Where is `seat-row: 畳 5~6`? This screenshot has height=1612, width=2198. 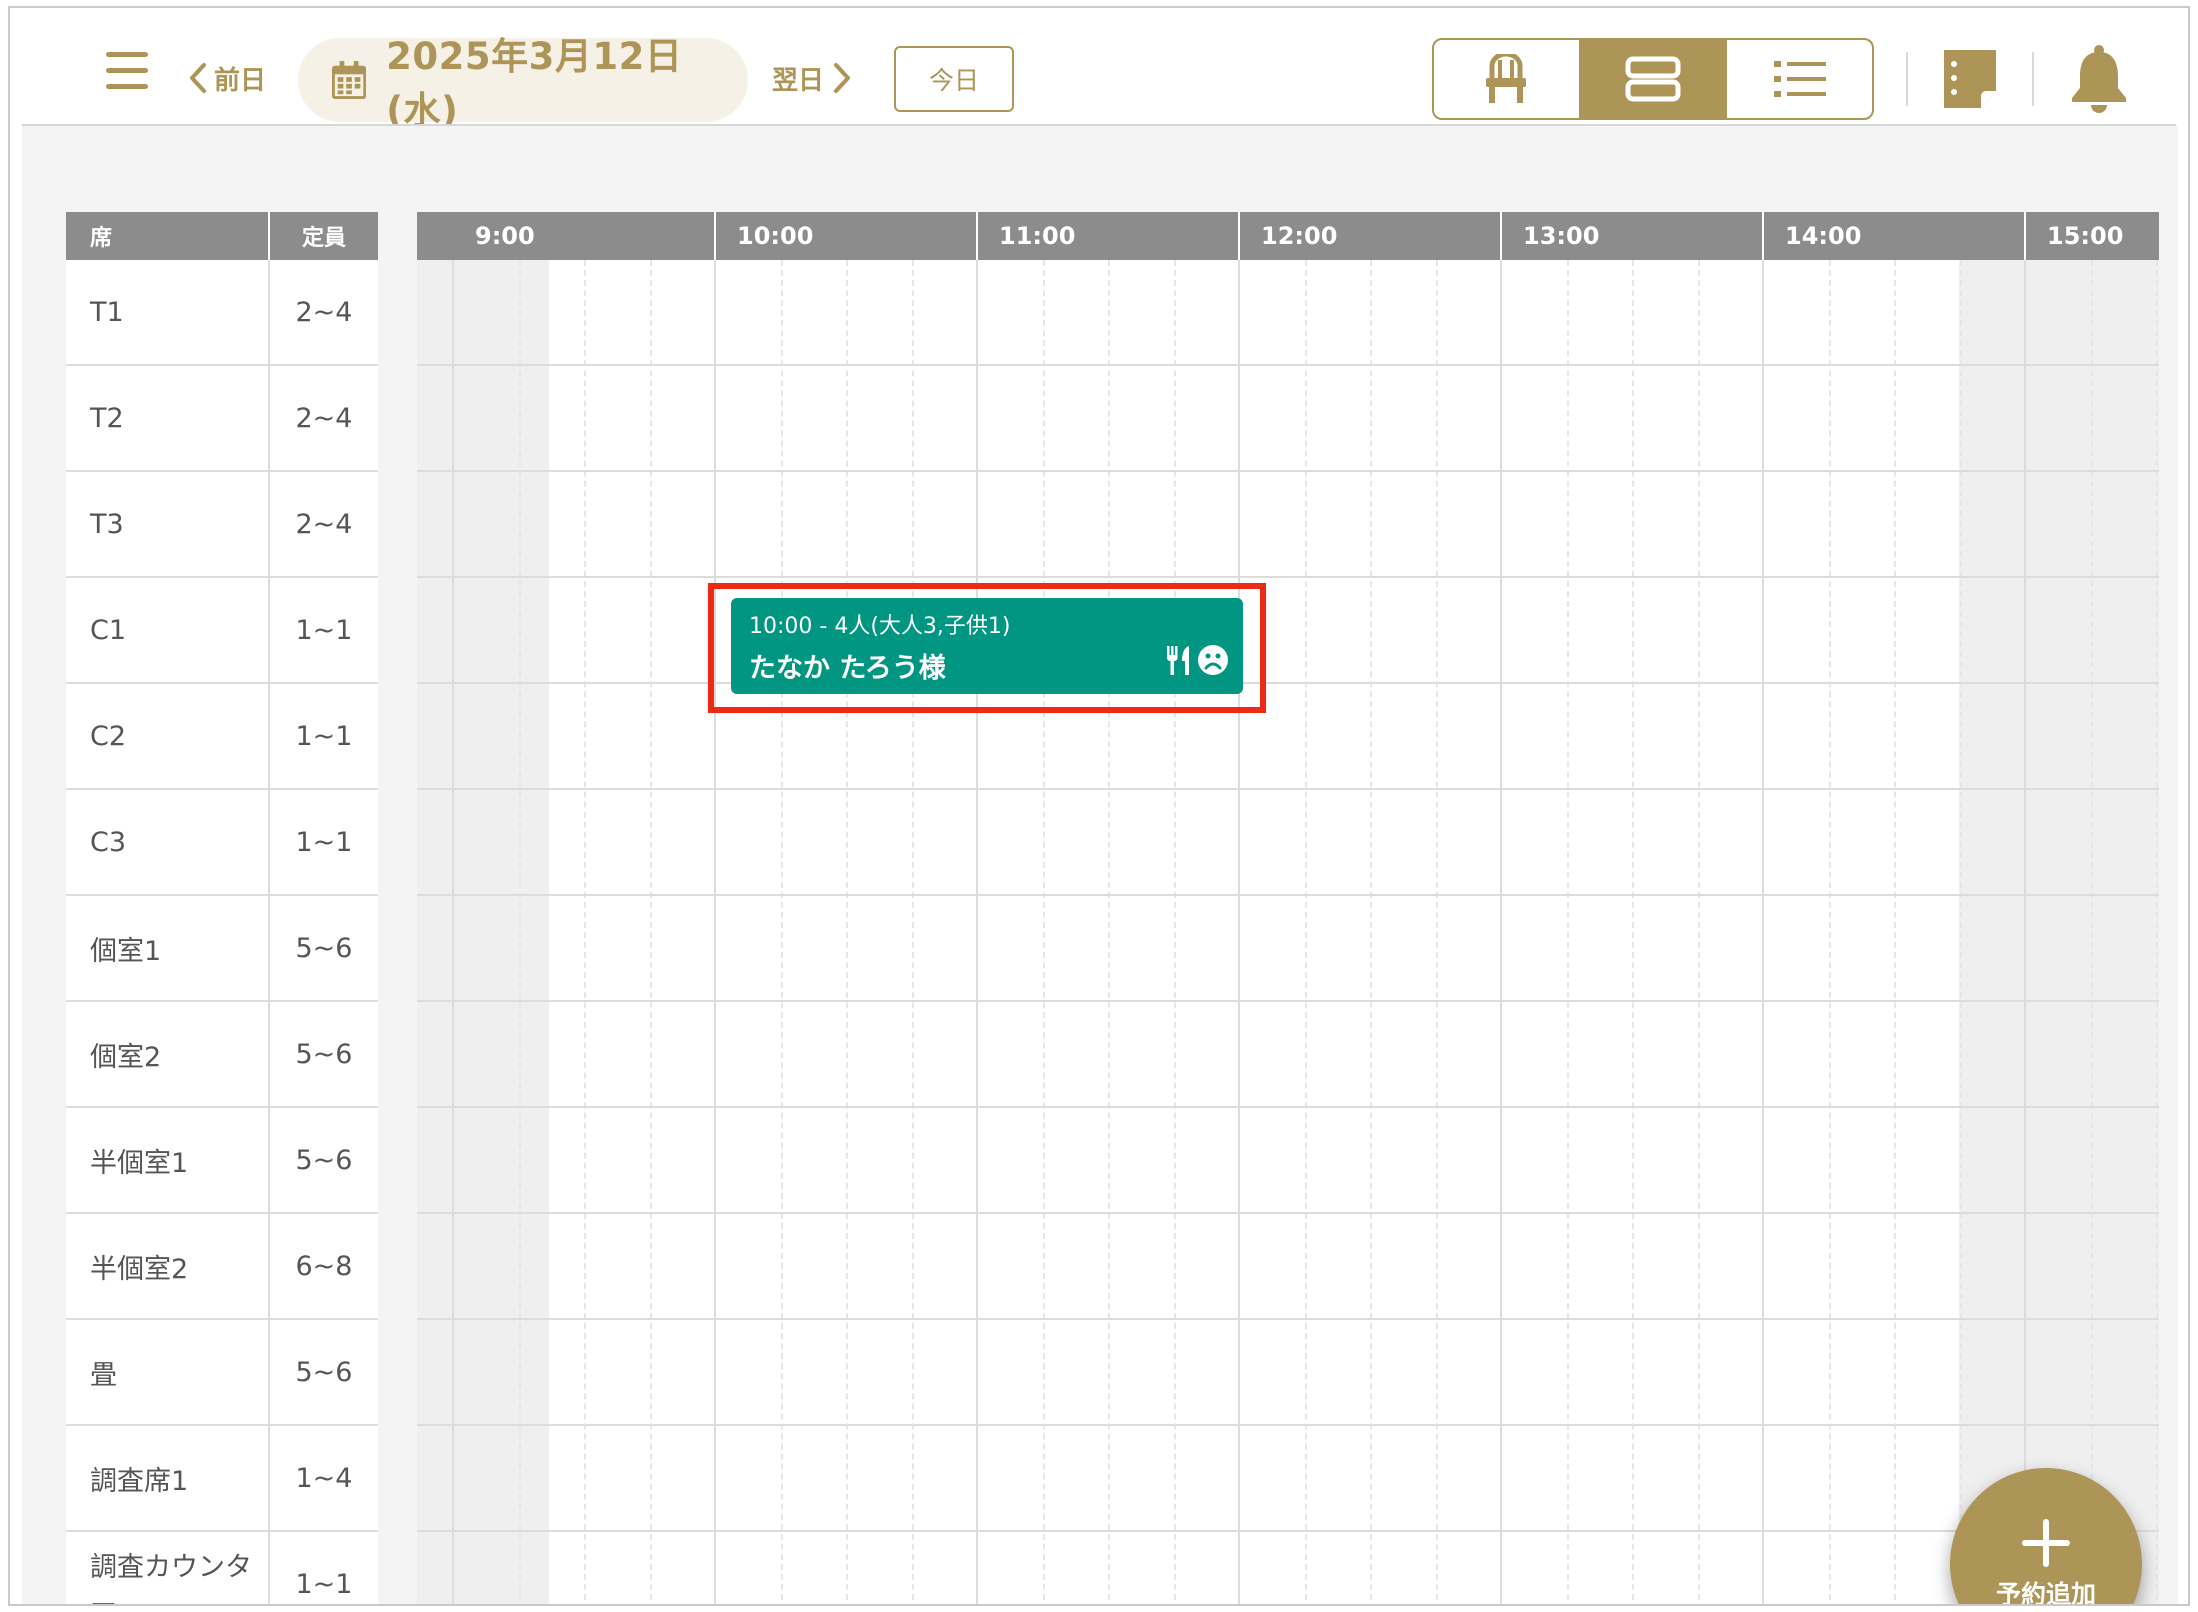 seat-row: 畳 5~6 is located at coordinates (222, 1373).